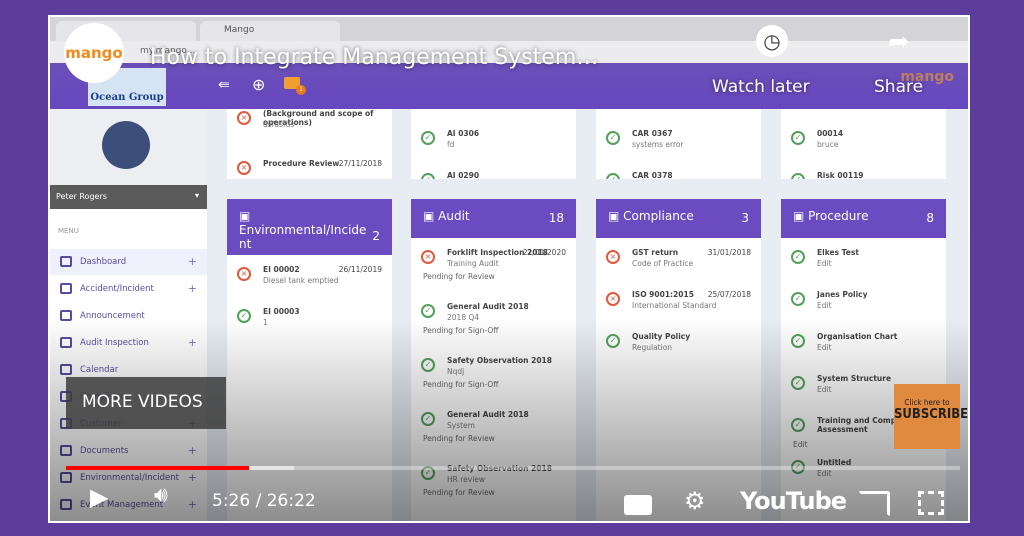 The height and width of the screenshot is (536, 1024). I want to click on mail-badge: 1, so click(301, 90).